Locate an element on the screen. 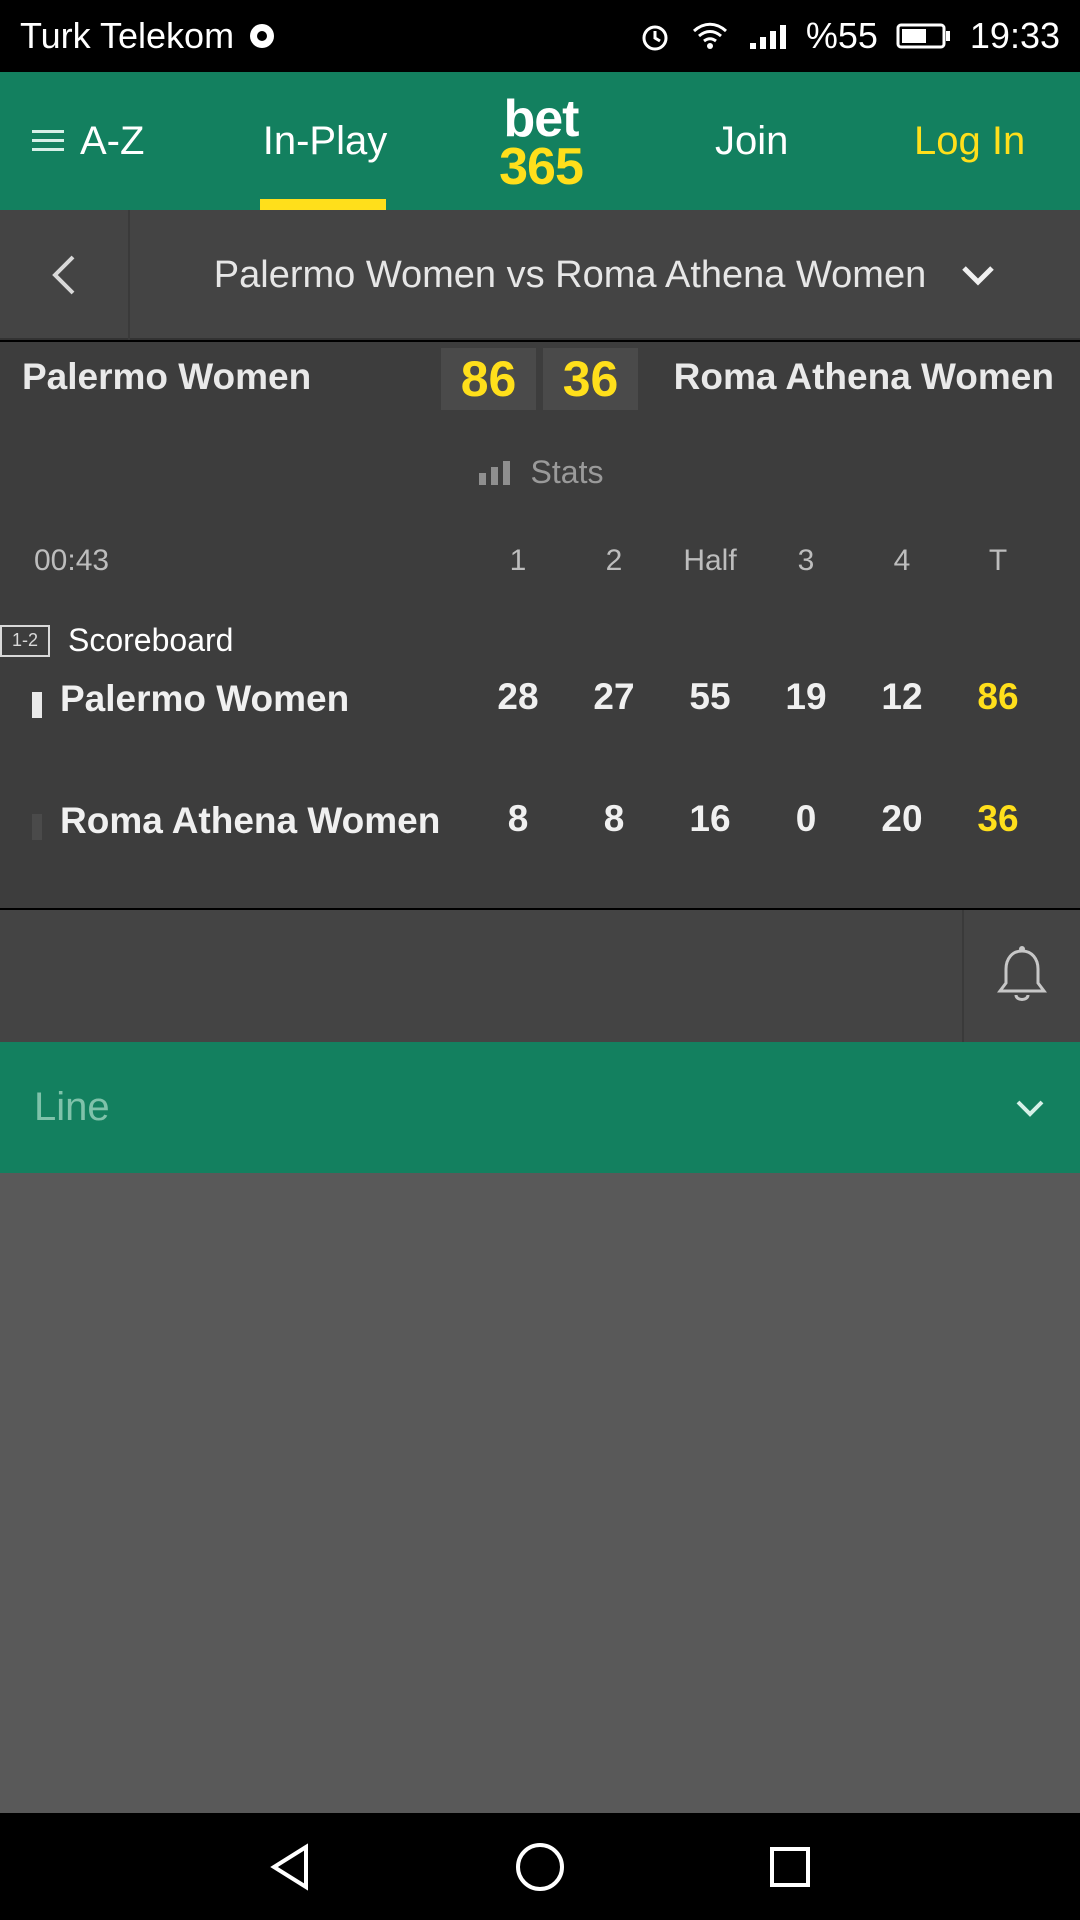 Image resolution: width=1080 pixels, height=1920 pixels. match-title: Palermo Women vs Roma Athena Women is located at coordinates (570, 274).